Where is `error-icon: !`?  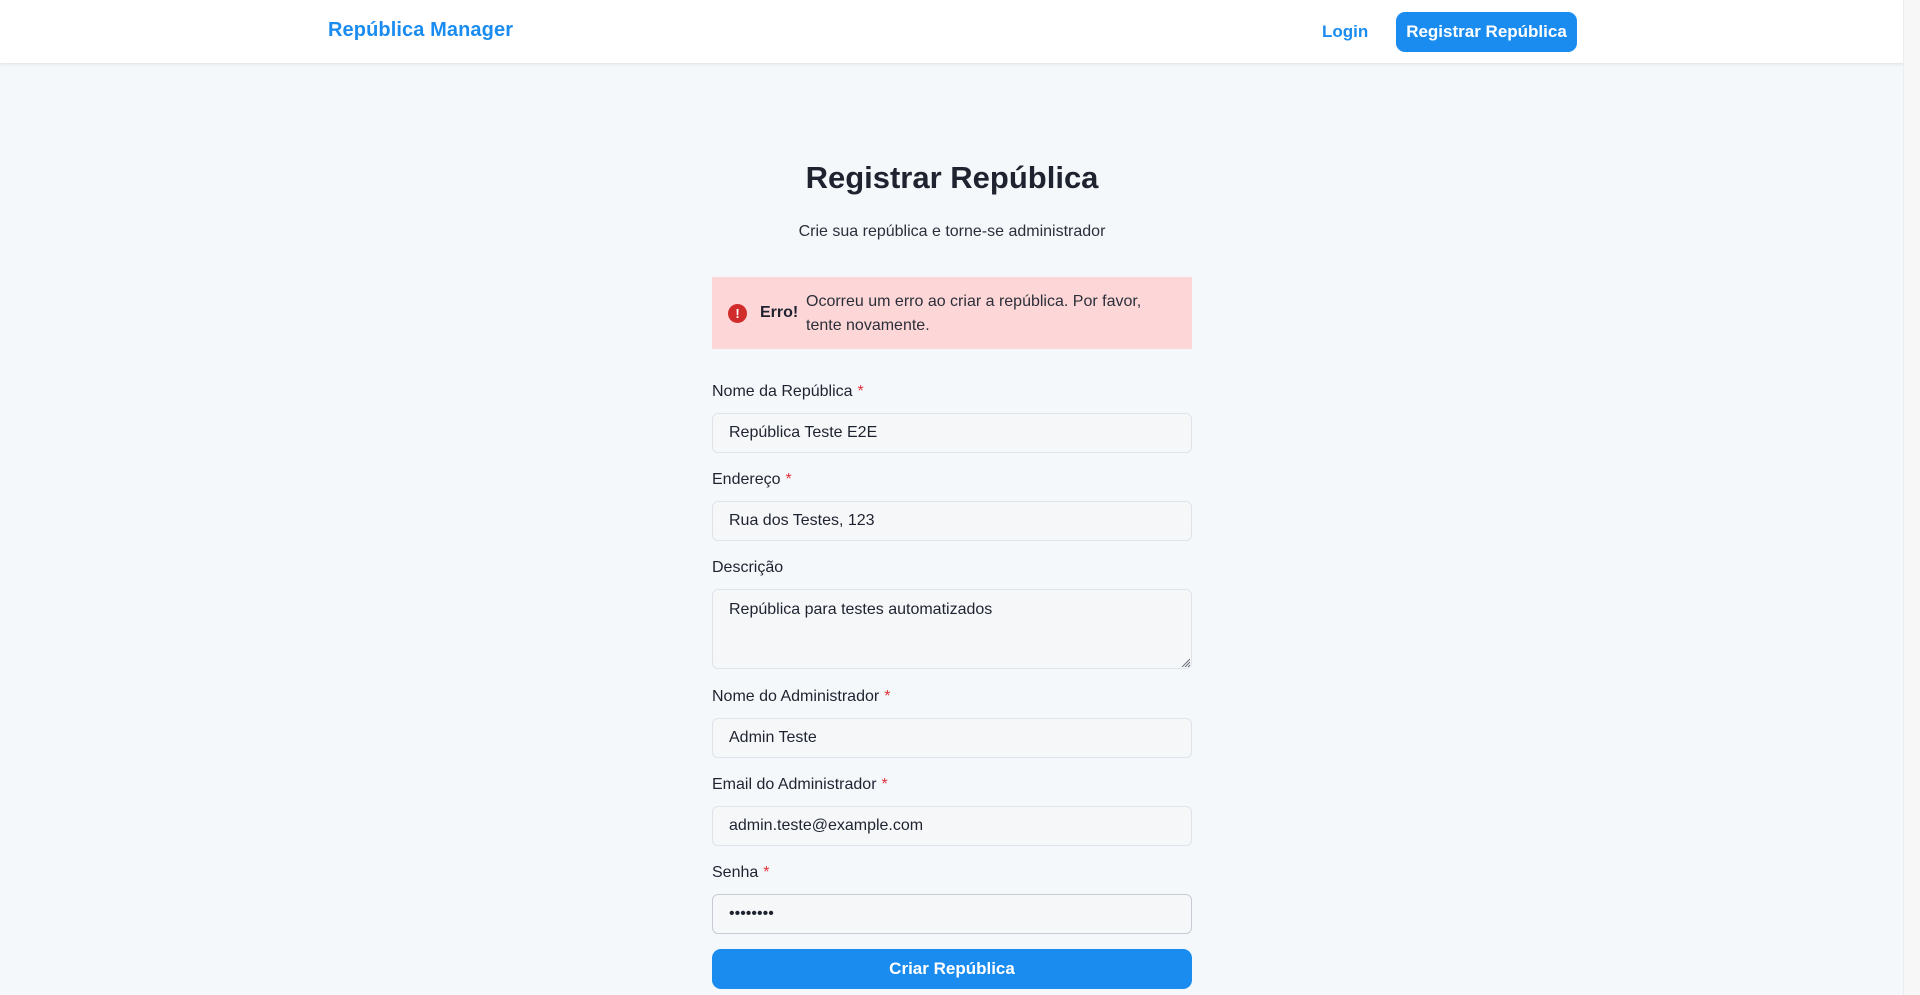
error-icon: ! is located at coordinates (737, 313).